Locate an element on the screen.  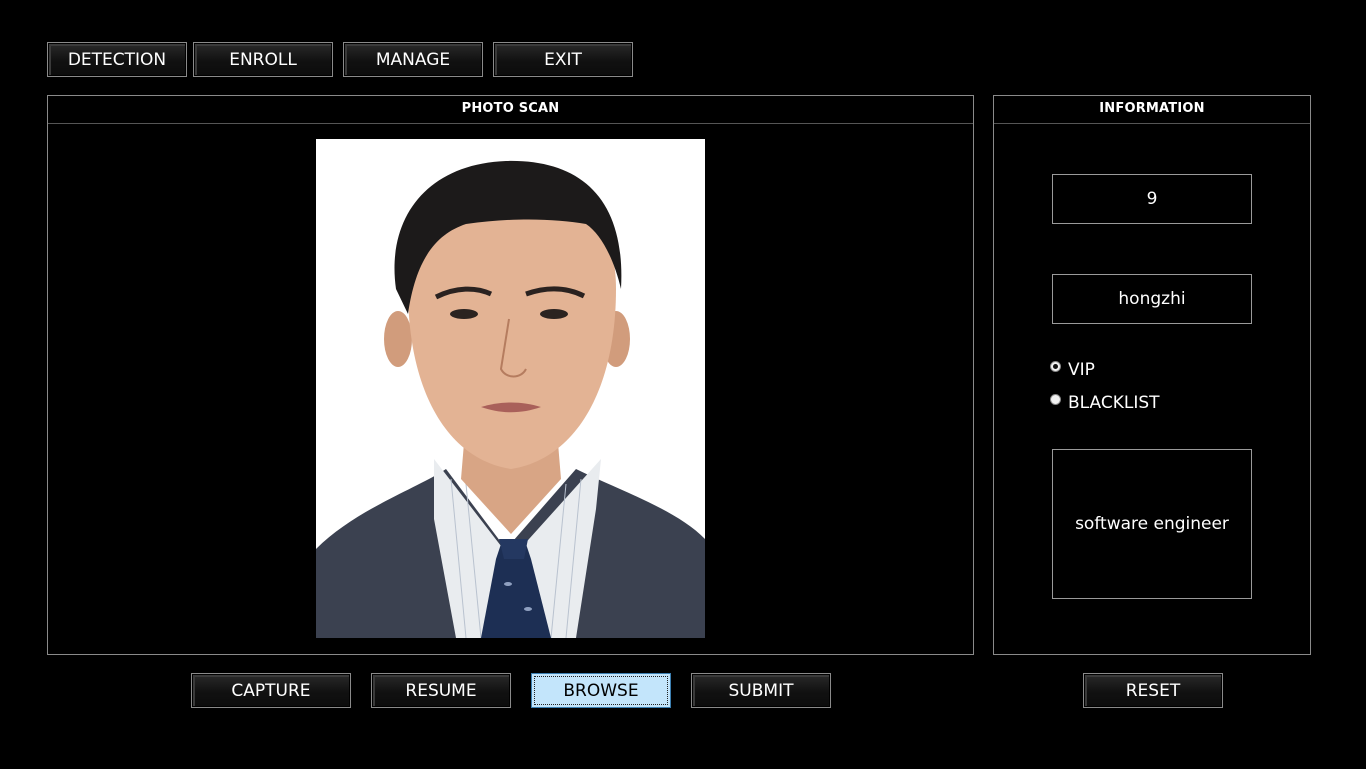
submit-button: SUBMIT is located at coordinates (761, 690).